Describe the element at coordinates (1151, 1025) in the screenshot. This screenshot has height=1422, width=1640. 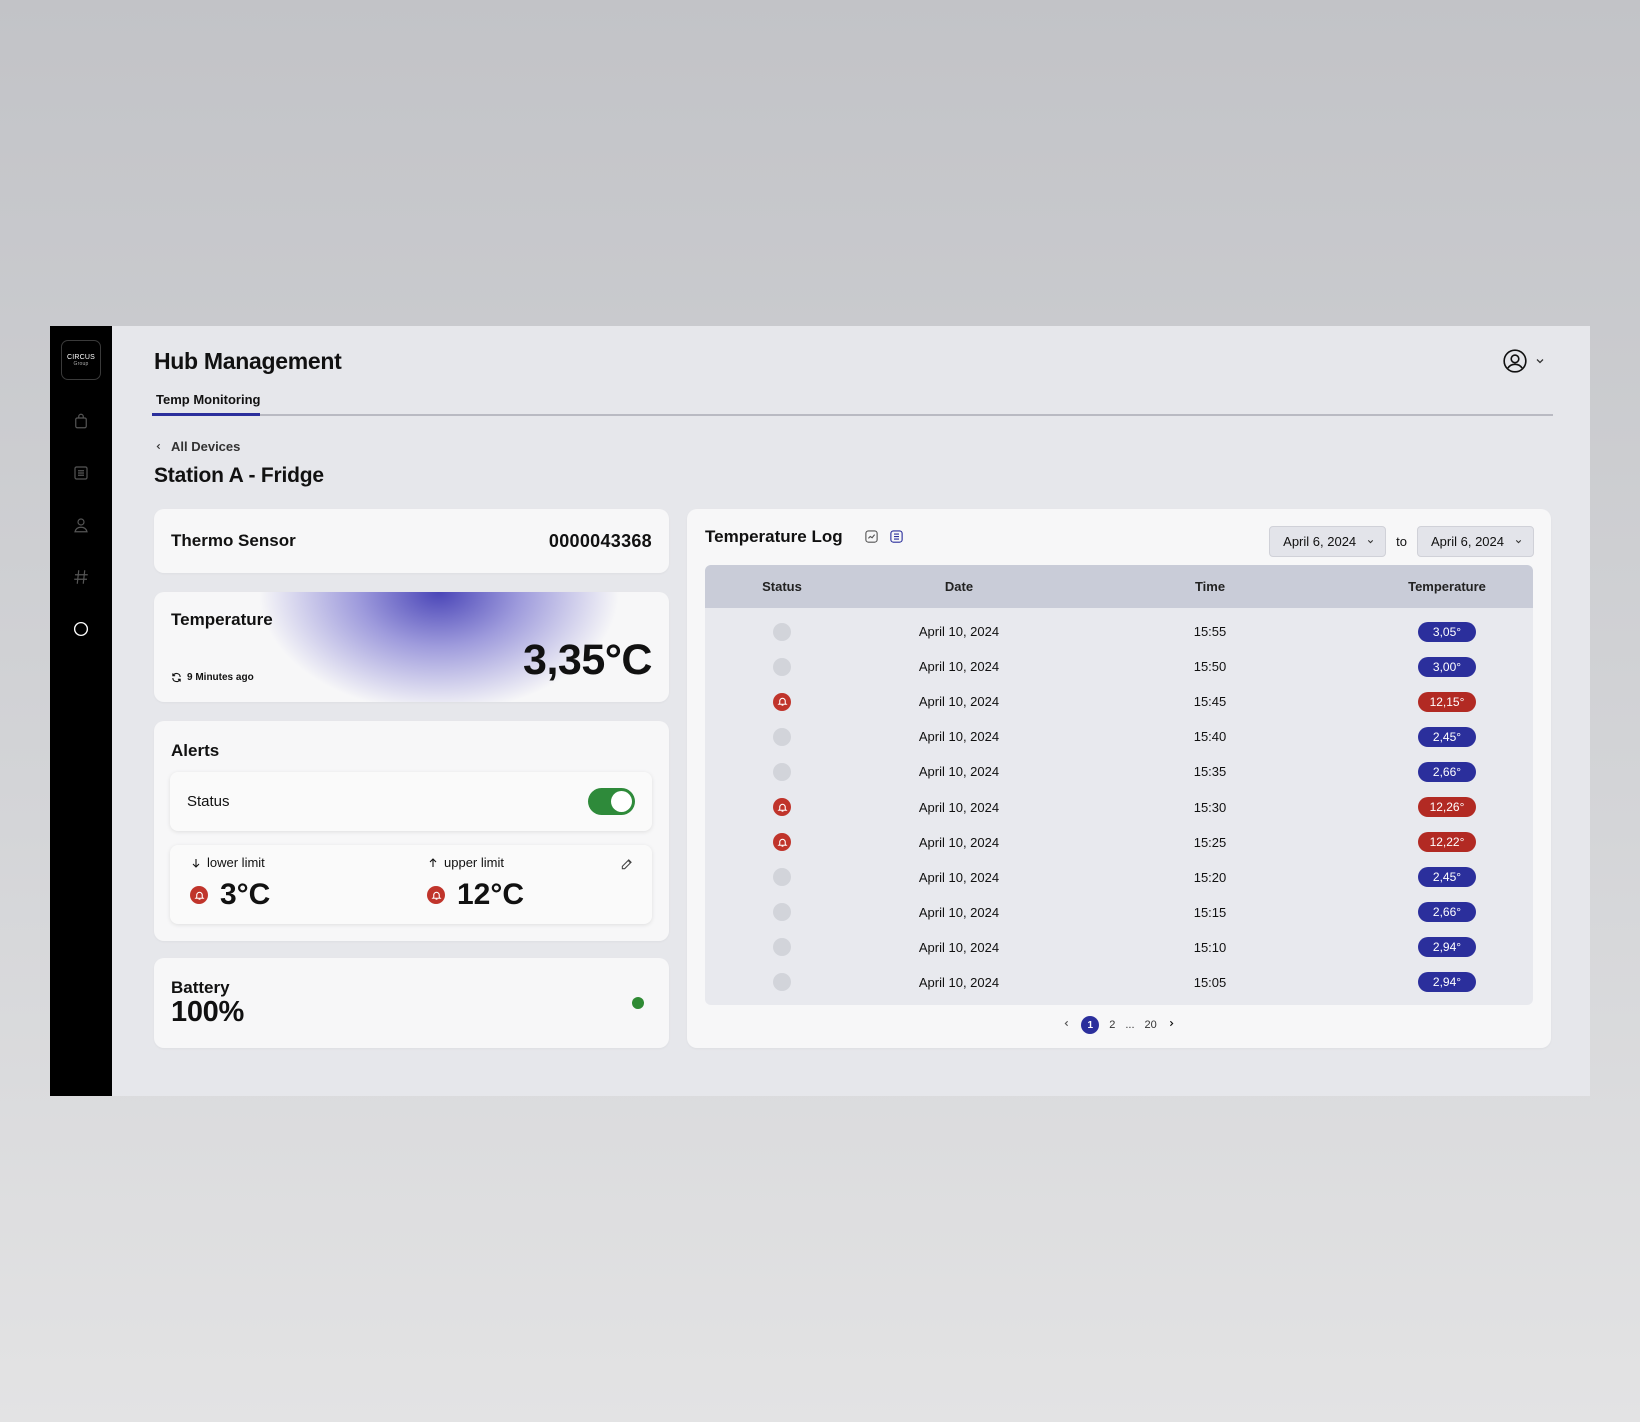
I see `page-last: 20` at that location.